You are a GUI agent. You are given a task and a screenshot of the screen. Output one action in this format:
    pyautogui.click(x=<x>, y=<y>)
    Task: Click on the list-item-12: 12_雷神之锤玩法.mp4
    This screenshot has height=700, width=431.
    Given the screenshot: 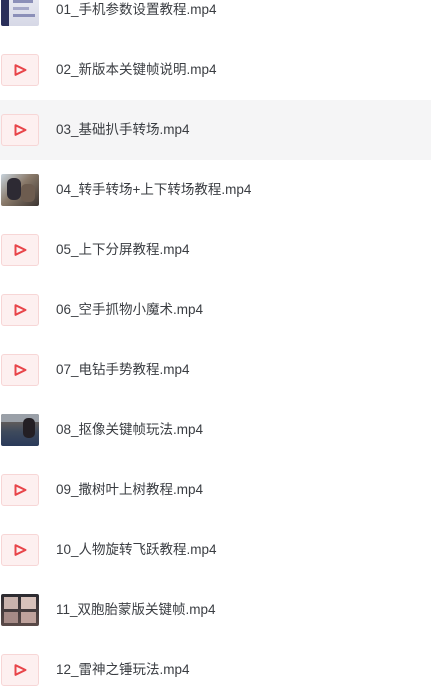 What is the action you would take?
    pyautogui.click(x=215, y=670)
    